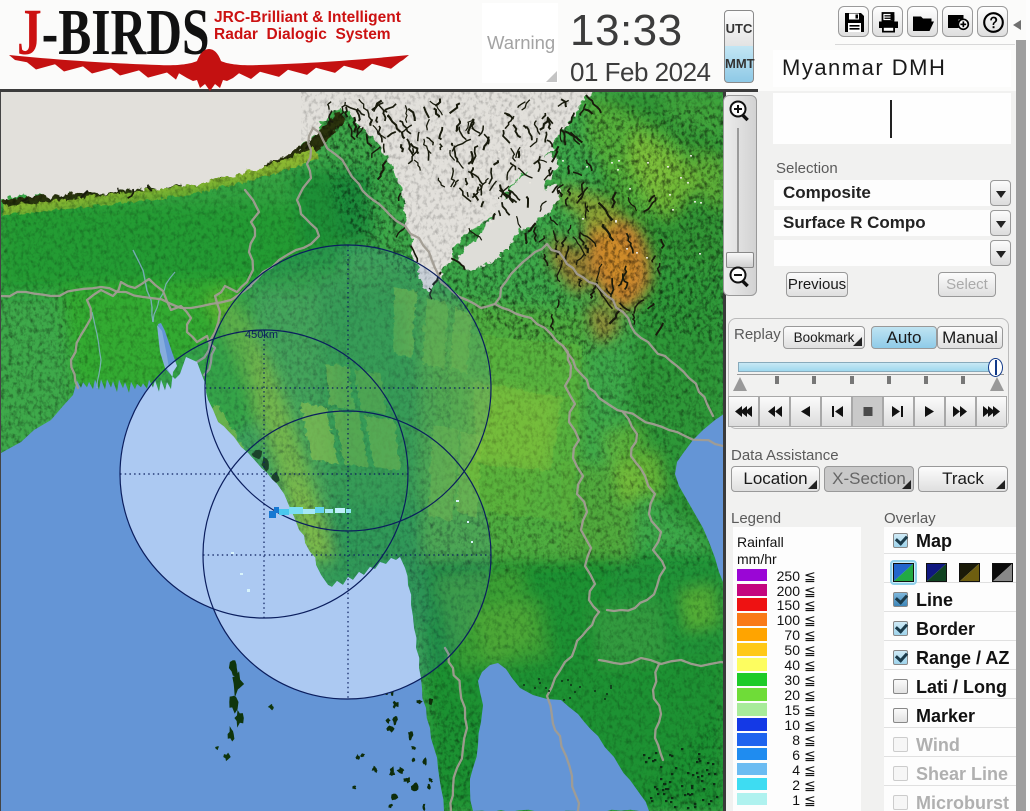 This screenshot has height=811, width=1030. I want to click on svg-text: 450km, so click(261, 335).